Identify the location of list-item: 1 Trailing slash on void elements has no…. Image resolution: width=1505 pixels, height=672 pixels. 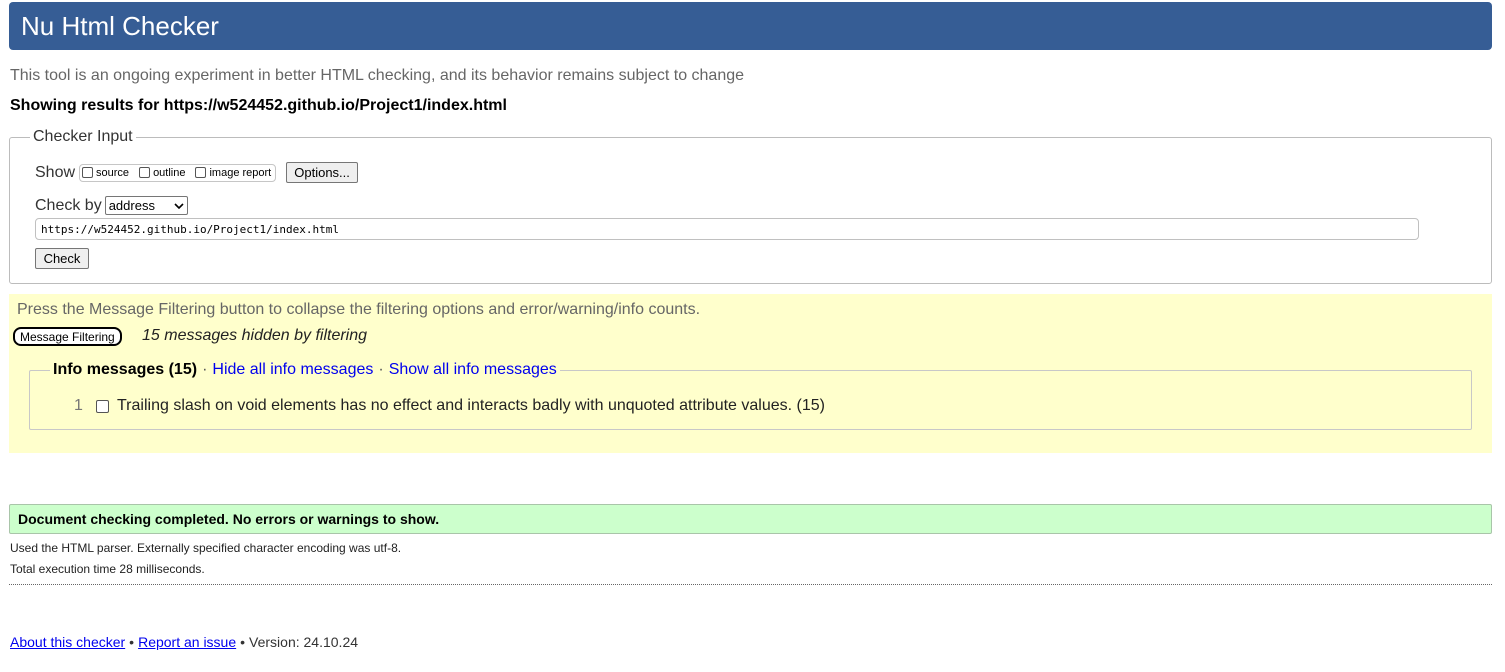
(449, 406).